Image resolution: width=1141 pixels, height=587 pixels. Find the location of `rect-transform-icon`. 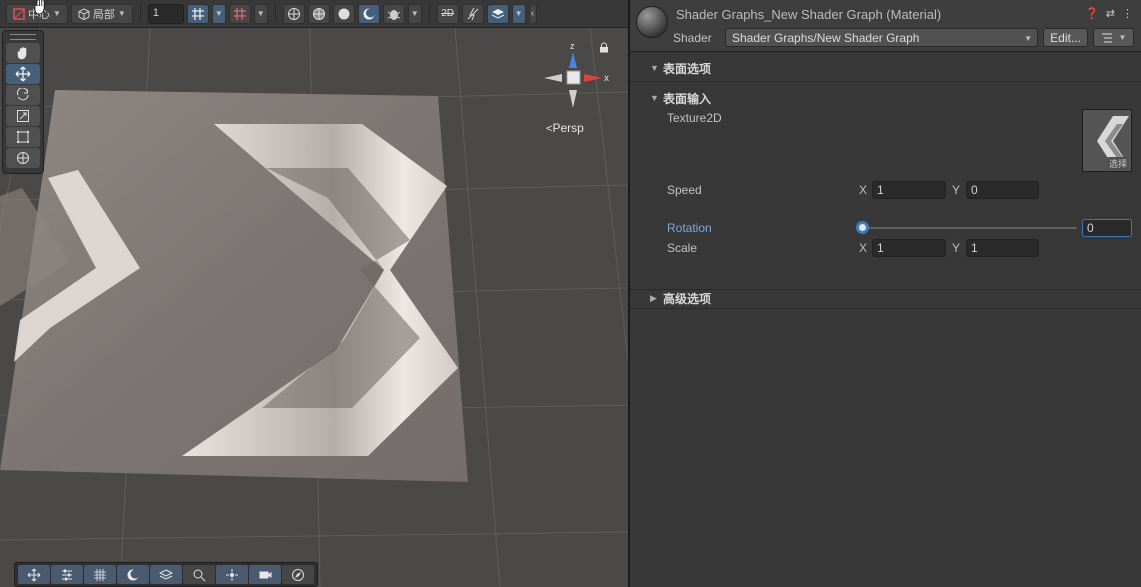

rect-transform-icon is located at coordinates (23, 137).